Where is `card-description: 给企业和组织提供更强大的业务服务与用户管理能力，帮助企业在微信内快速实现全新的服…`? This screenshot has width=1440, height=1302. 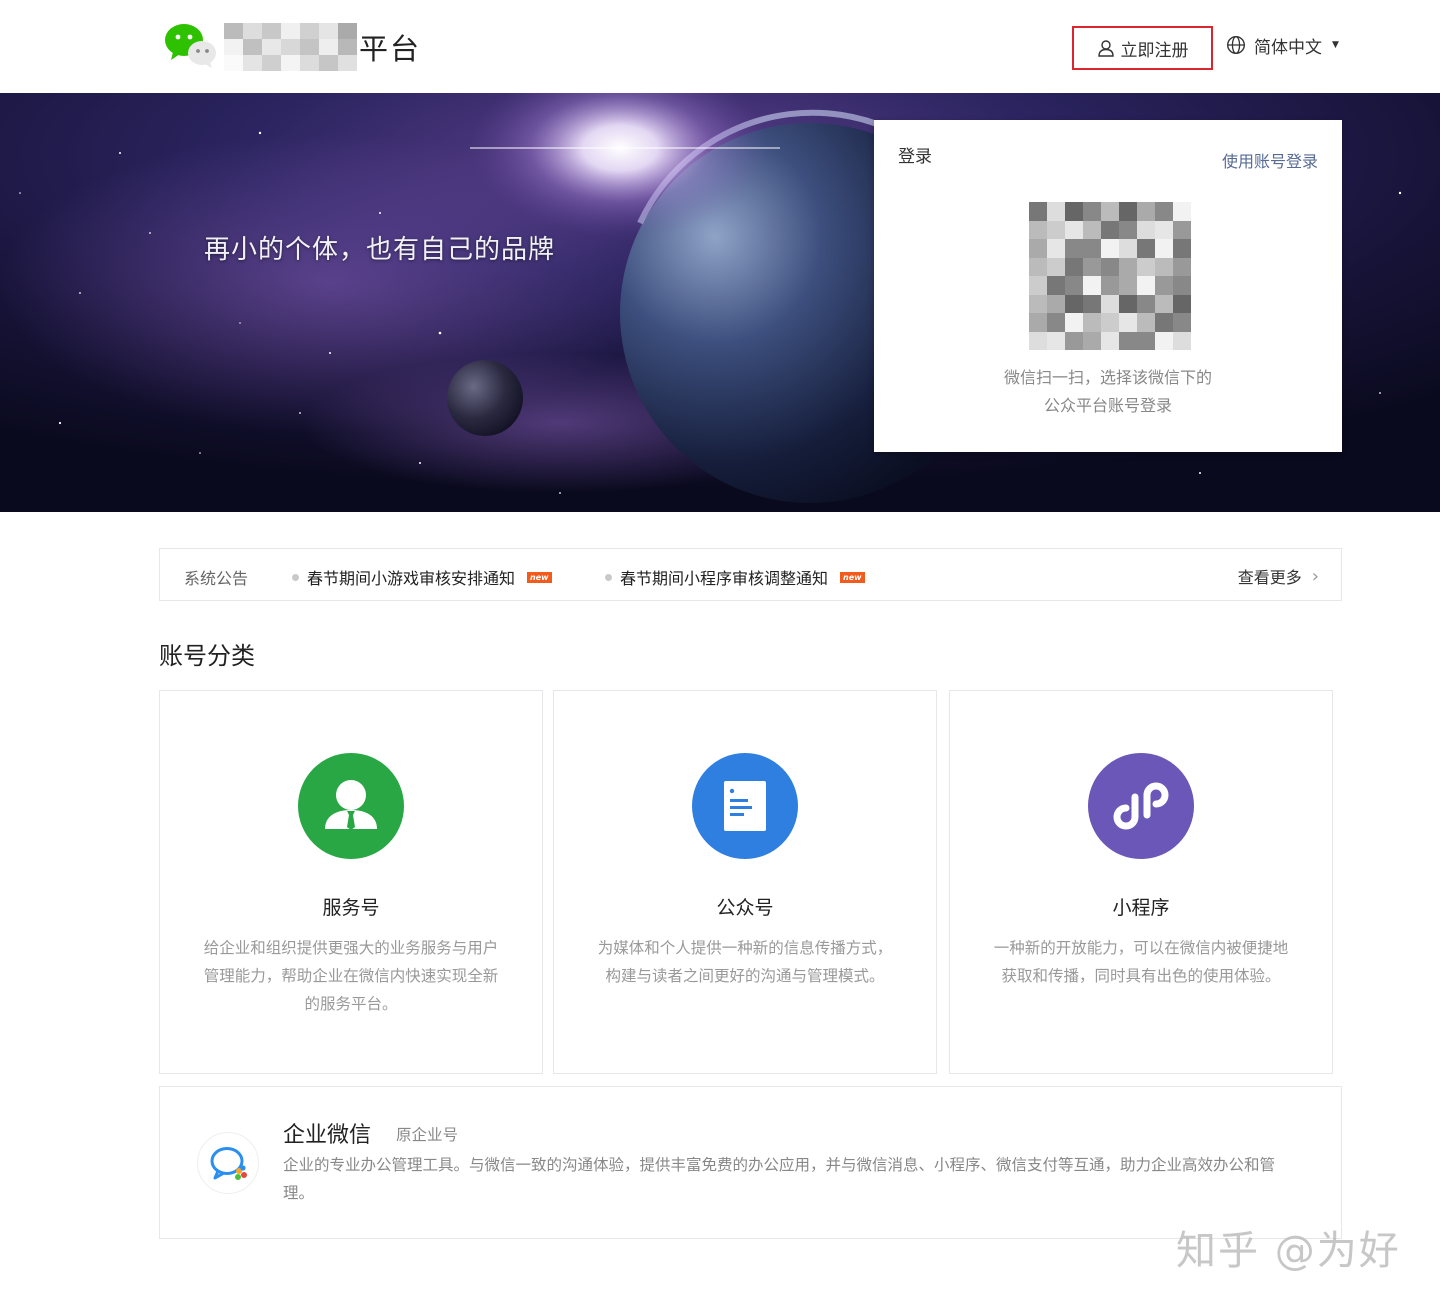
card-description: 给企业和组织提供更强大的业务服务与用户管理能力，帮助企业在微信内快速实现全新的服… is located at coordinates (351, 976).